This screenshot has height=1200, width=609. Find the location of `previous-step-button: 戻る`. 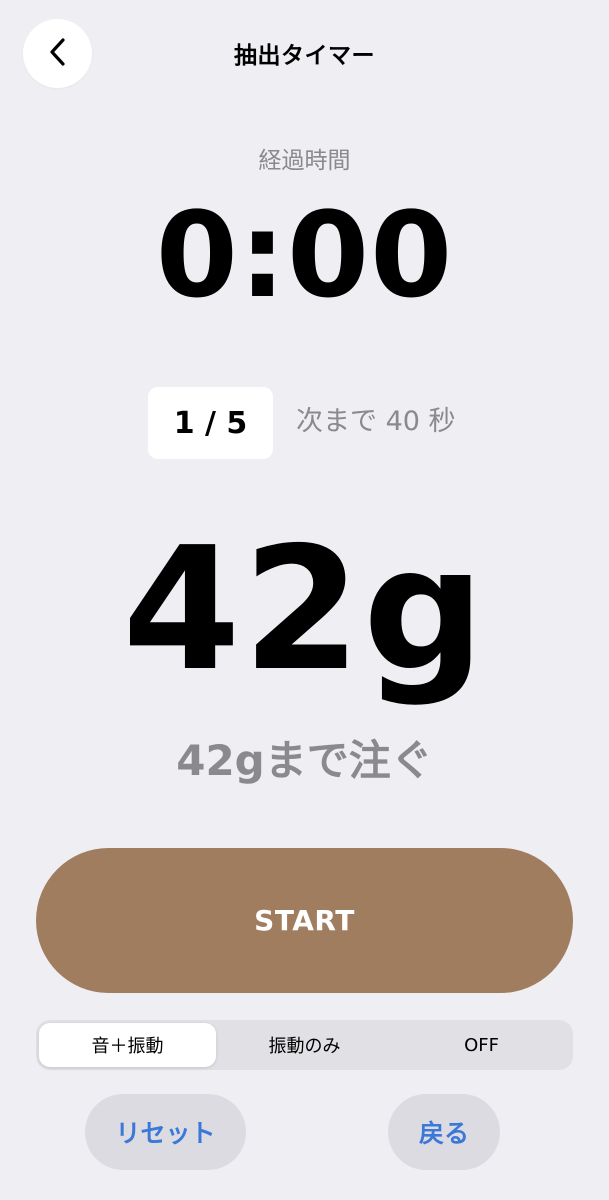

previous-step-button: 戻る is located at coordinates (444, 1132).